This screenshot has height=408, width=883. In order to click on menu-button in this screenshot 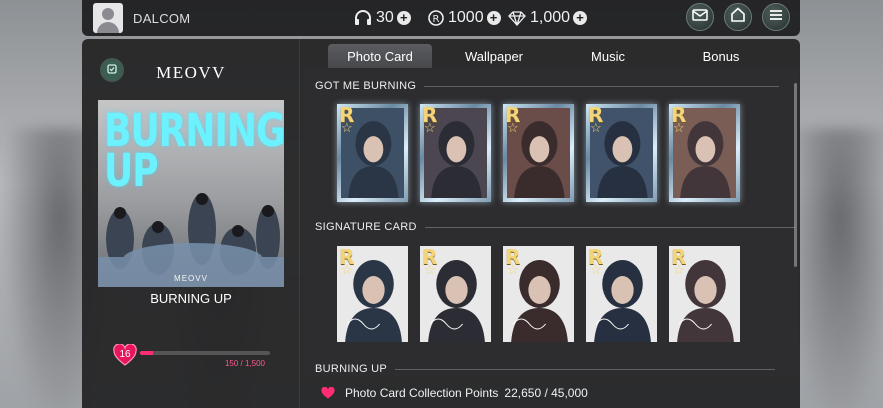, I will do `click(776, 17)`.